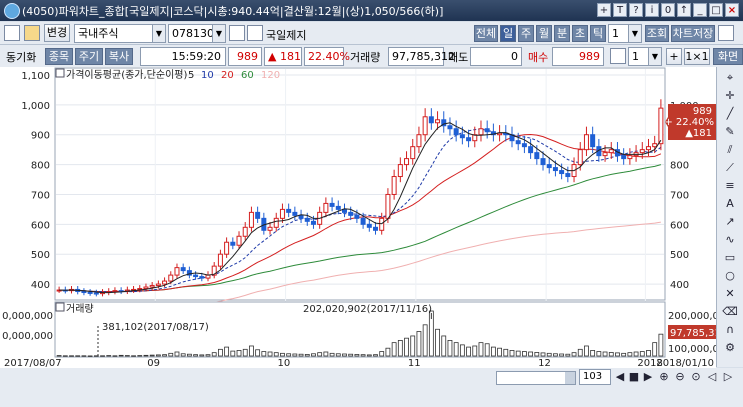 The height and width of the screenshot is (407, 743). What do you see at coordinates (604, 10) in the screenshot?
I see `window-control-button: +` at bounding box center [604, 10].